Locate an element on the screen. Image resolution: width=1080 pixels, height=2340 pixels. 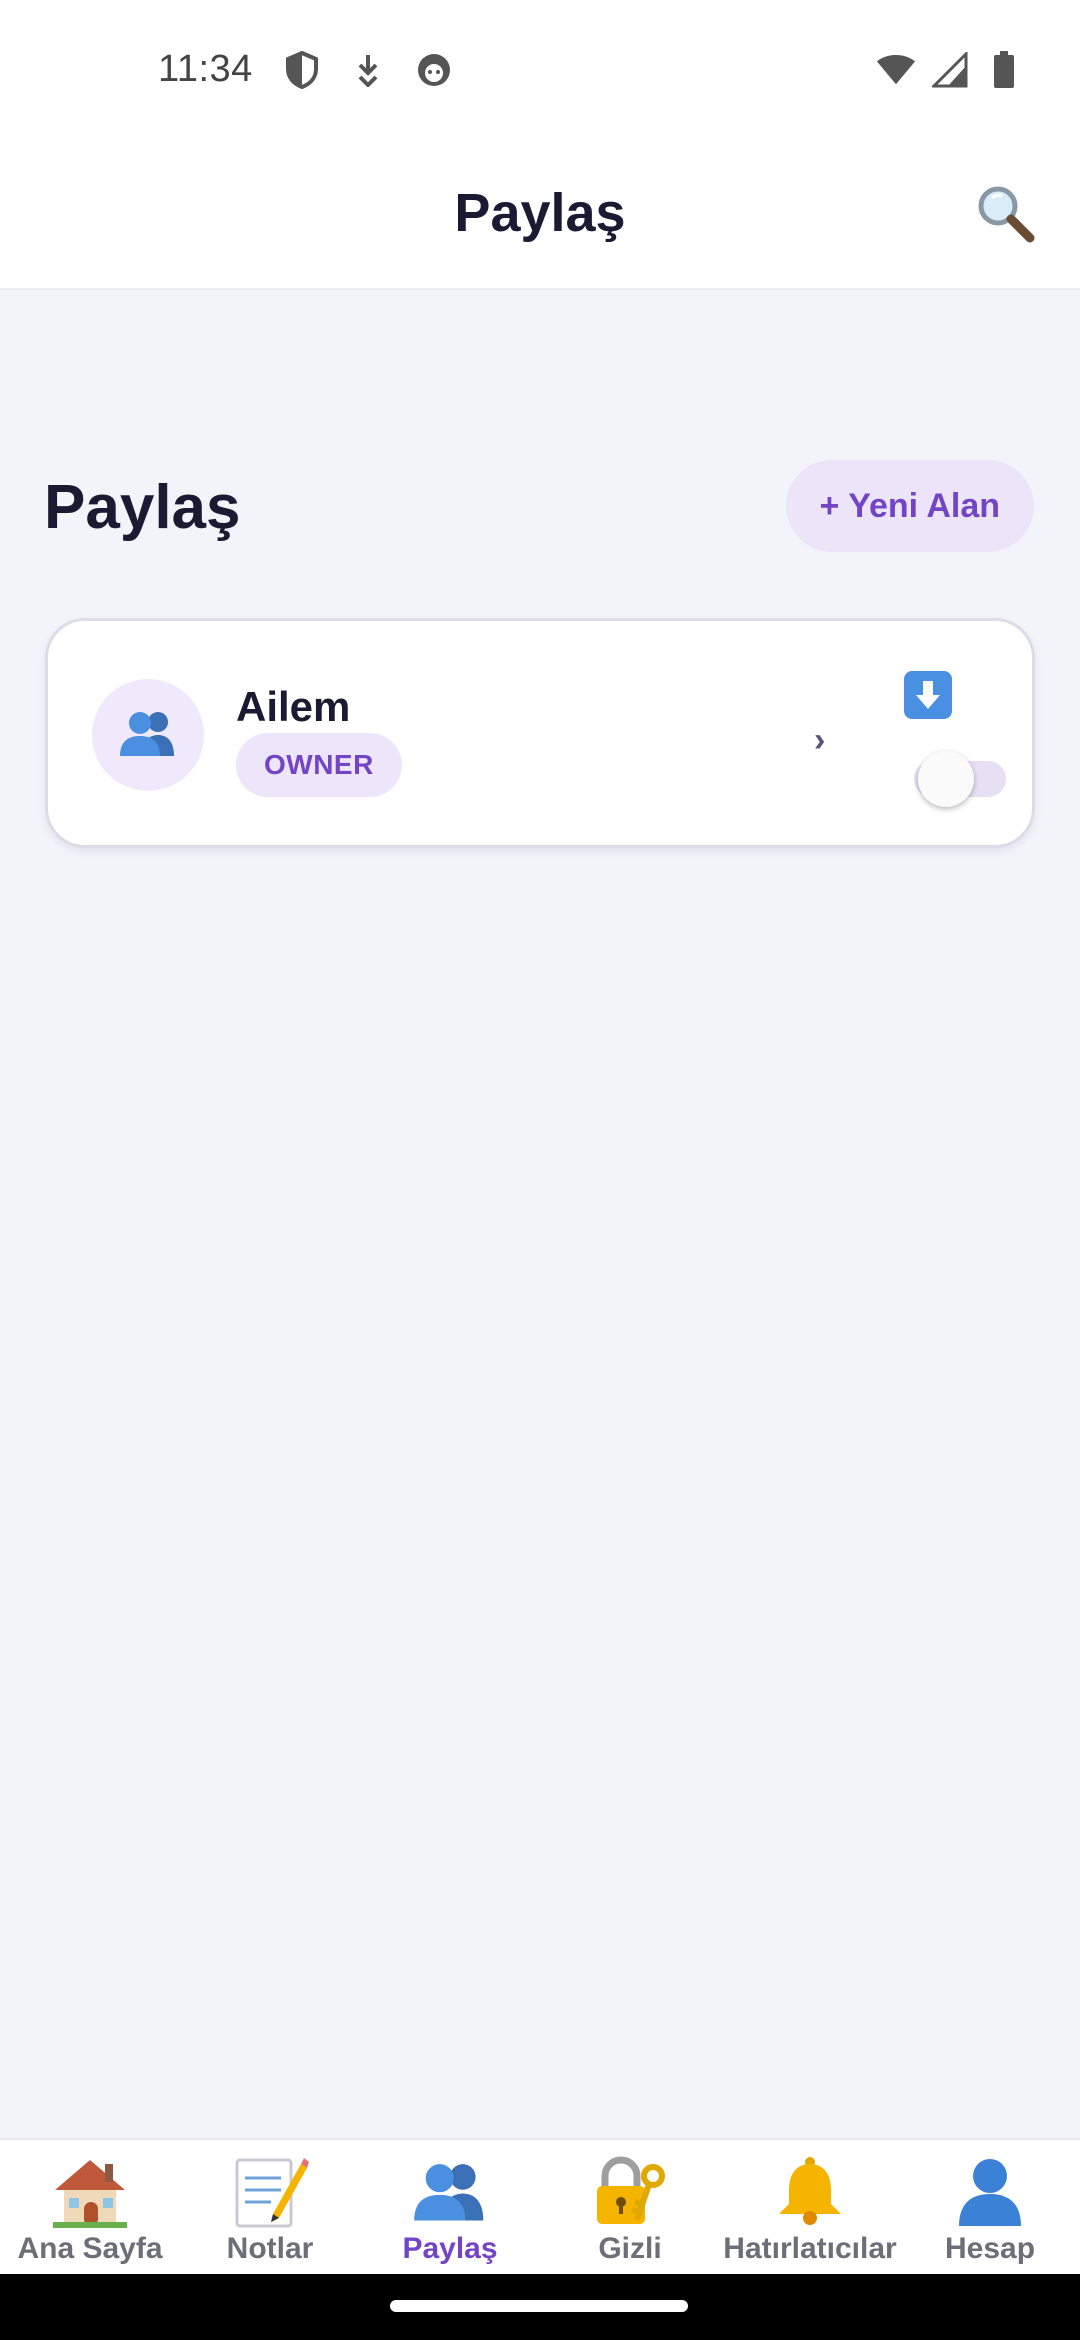
battery-icon is located at coordinates (1004, 70).